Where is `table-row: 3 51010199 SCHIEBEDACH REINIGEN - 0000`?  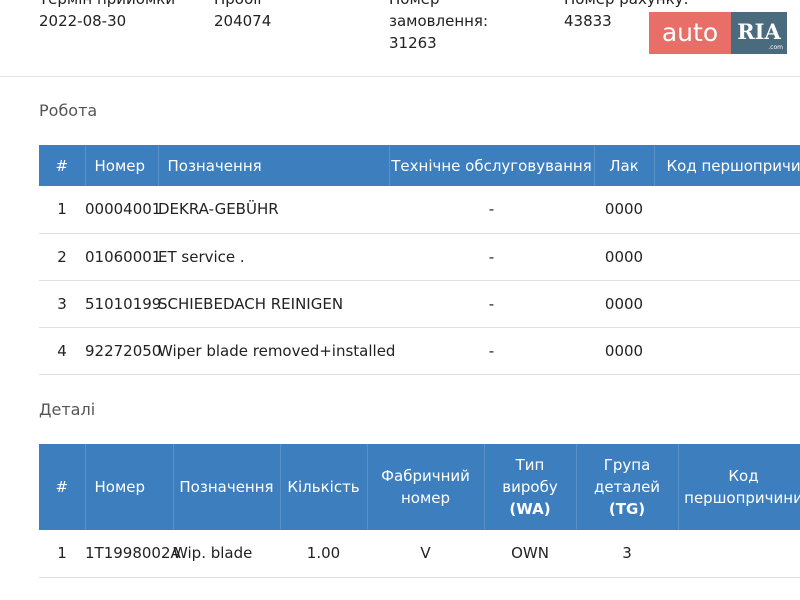
table-row: 3 51010199 SCHIEBEDACH REINIGEN - 0000 is located at coordinates (419, 304).